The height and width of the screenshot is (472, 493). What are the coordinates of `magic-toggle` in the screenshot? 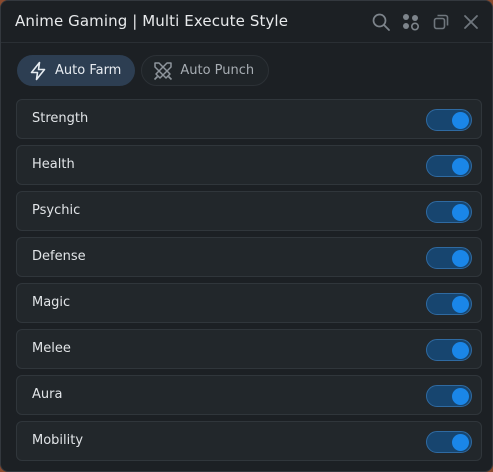 It's located at (449, 304).